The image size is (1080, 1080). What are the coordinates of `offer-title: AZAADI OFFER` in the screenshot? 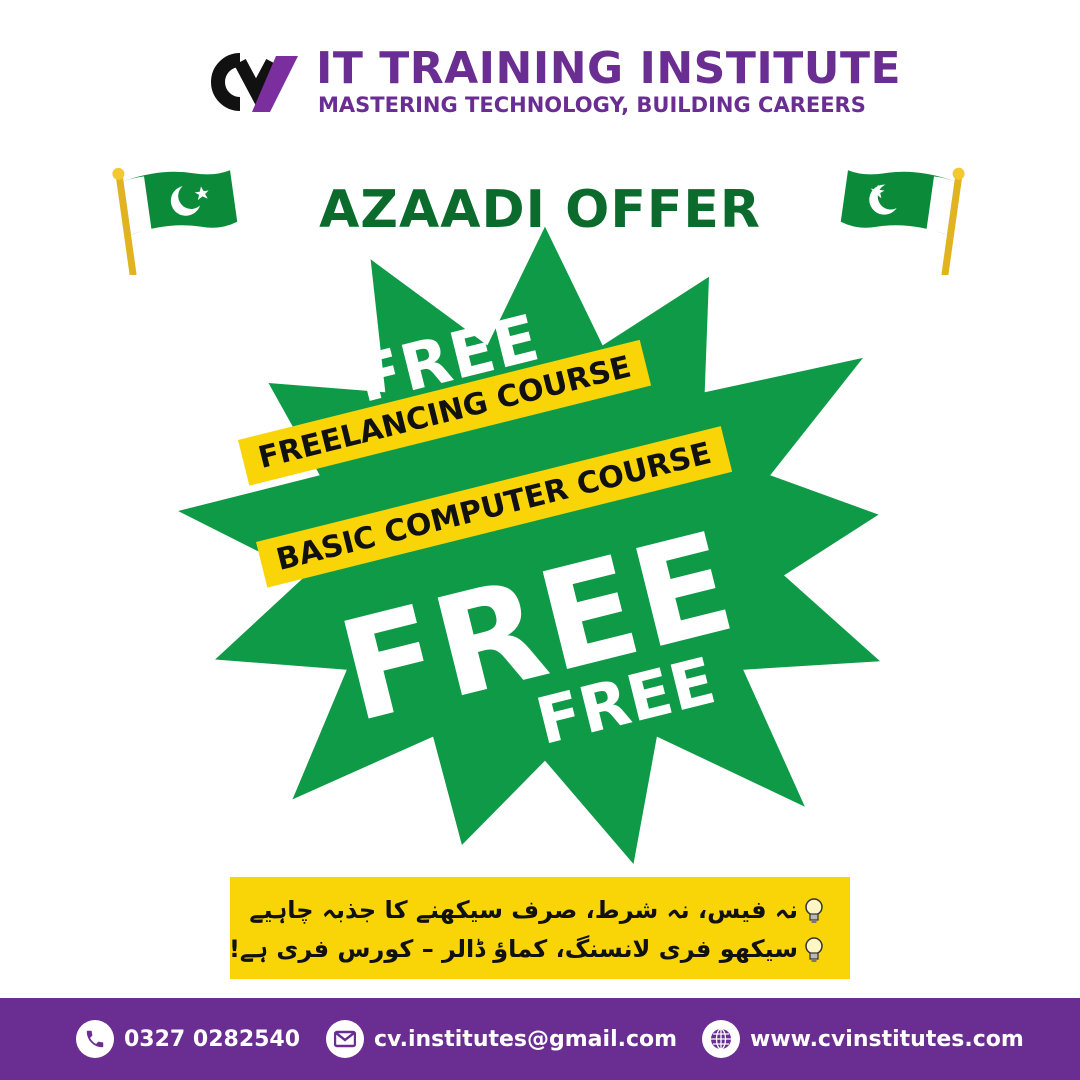 It's located at (540, 210).